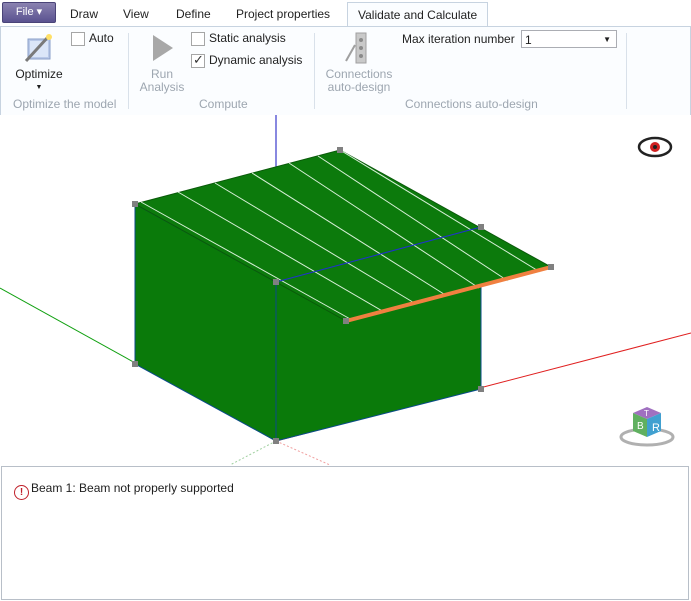 The height and width of the screenshot is (601, 691). I want to click on view-cube-top-label: T, so click(646, 413).